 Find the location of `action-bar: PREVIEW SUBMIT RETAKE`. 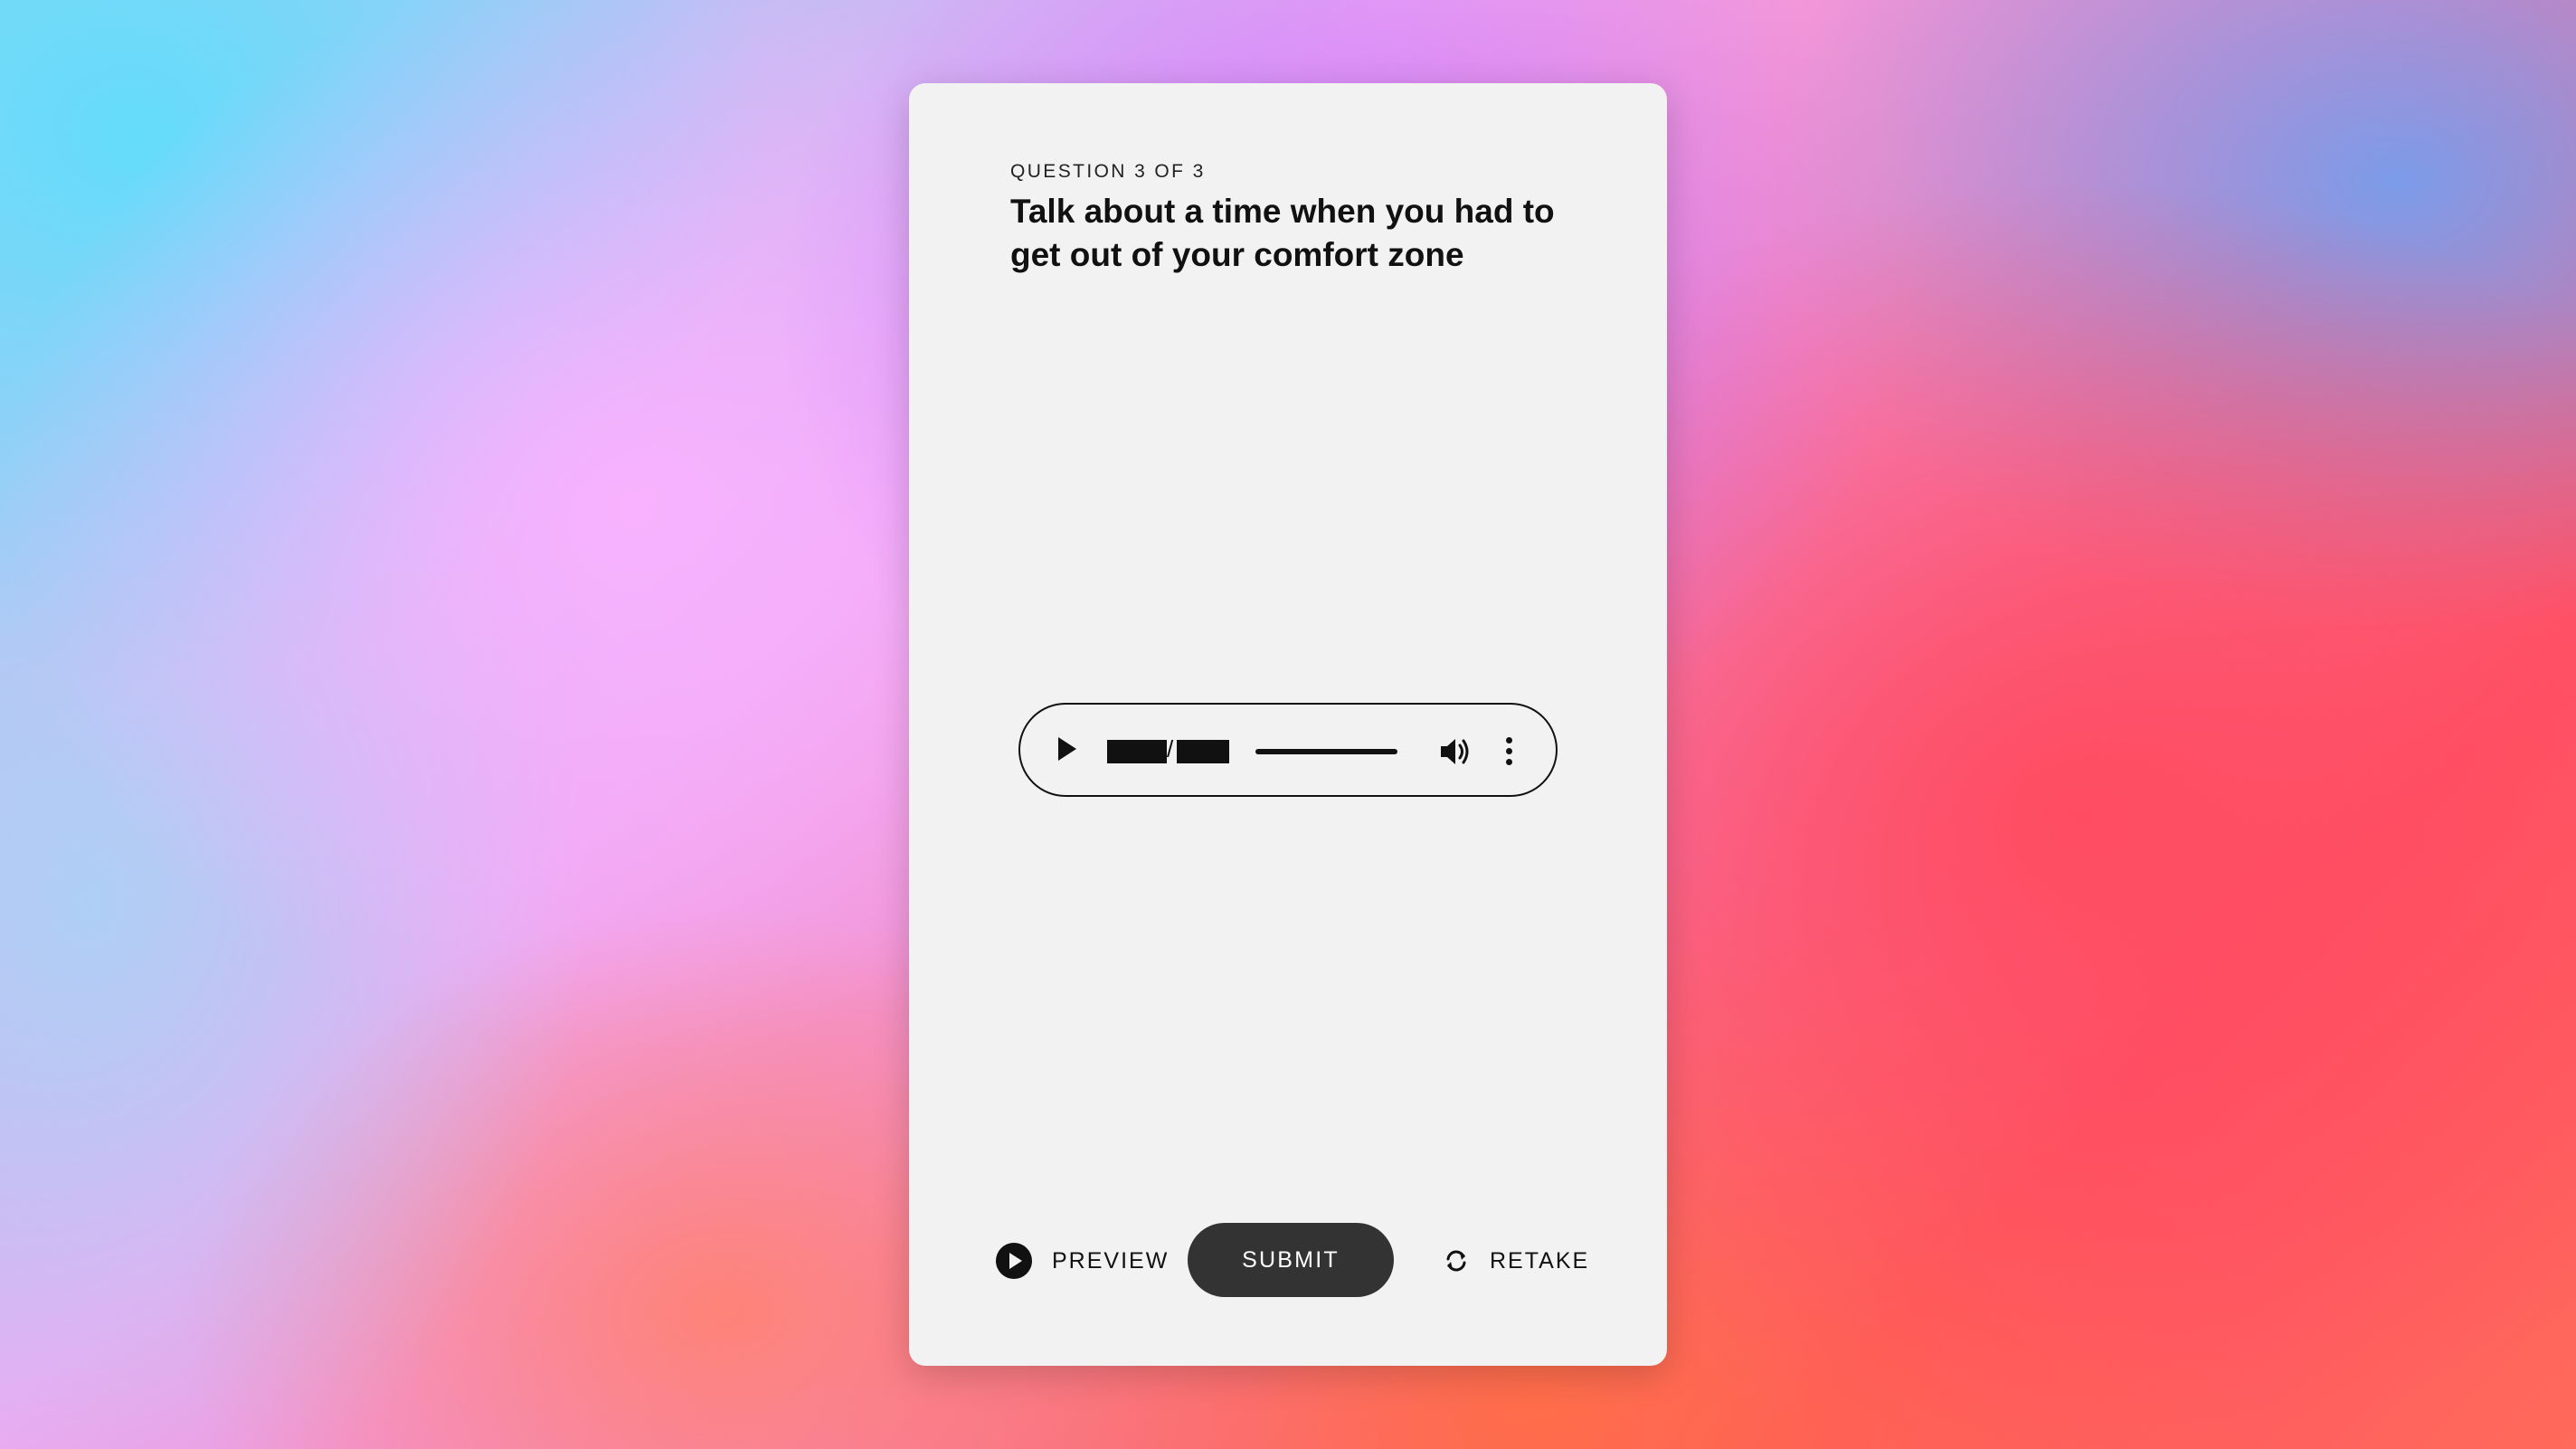

action-bar: PREVIEW SUBMIT RETAKE is located at coordinates (1288, 1260).